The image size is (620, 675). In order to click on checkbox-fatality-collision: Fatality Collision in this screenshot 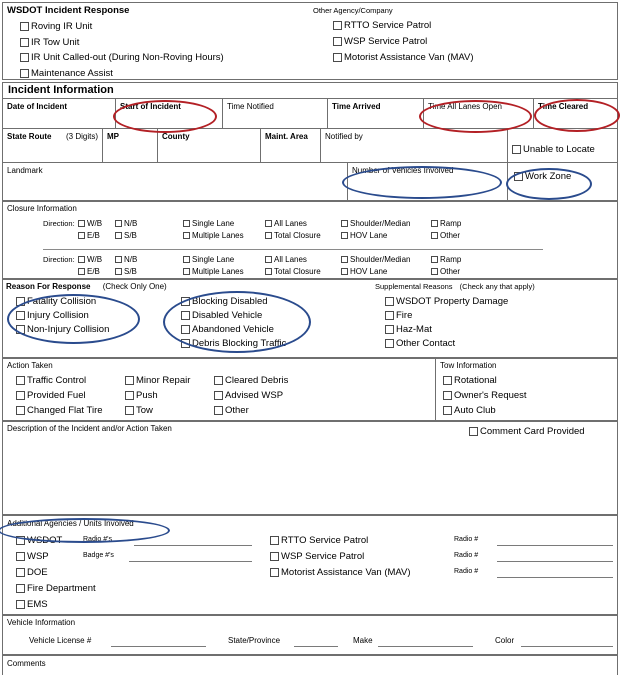, I will do `click(62, 301)`.